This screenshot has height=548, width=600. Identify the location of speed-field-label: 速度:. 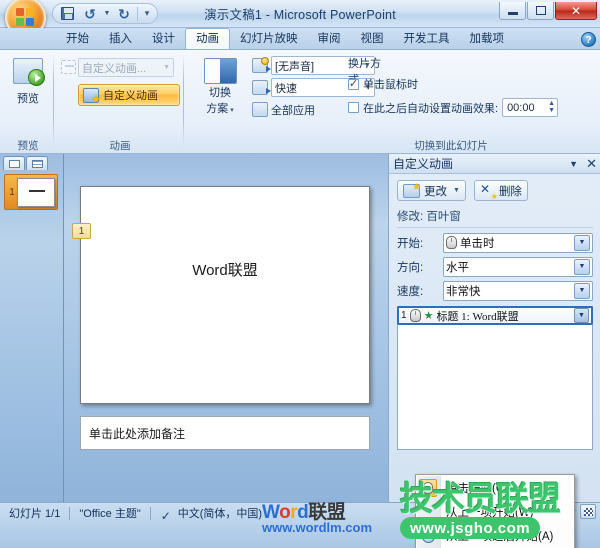
(410, 291).